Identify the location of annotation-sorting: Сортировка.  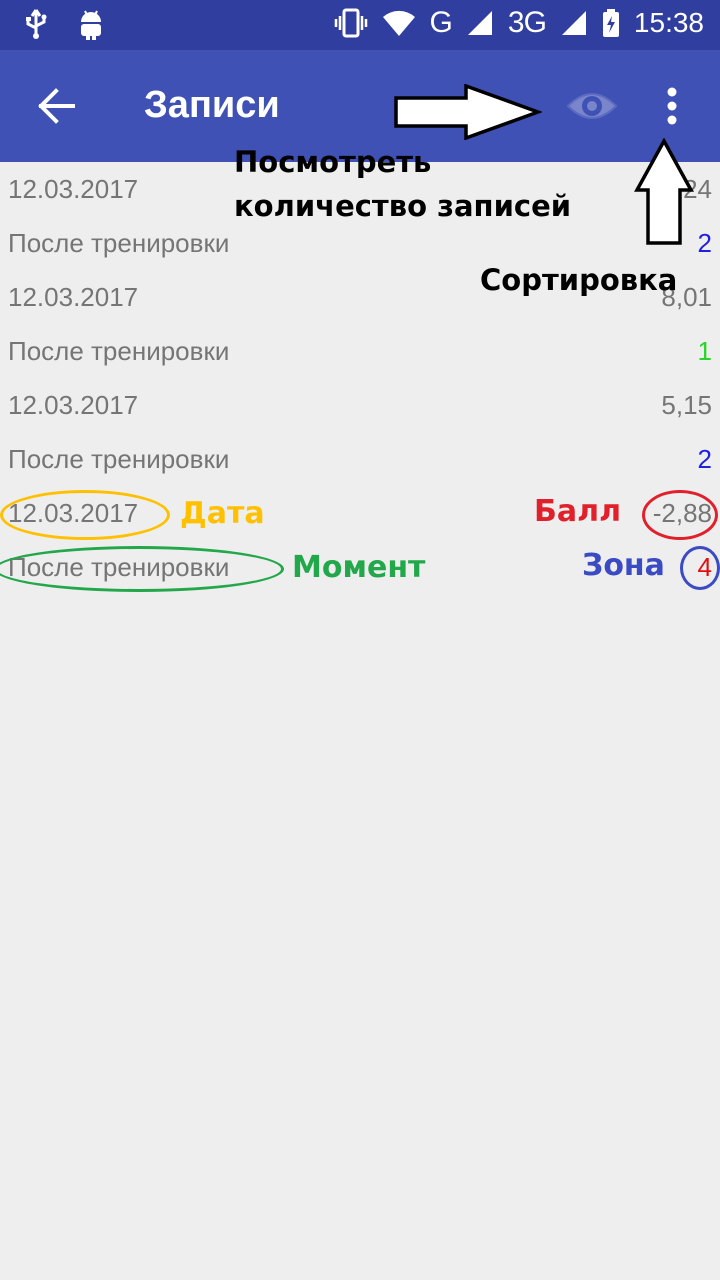
(579, 280).